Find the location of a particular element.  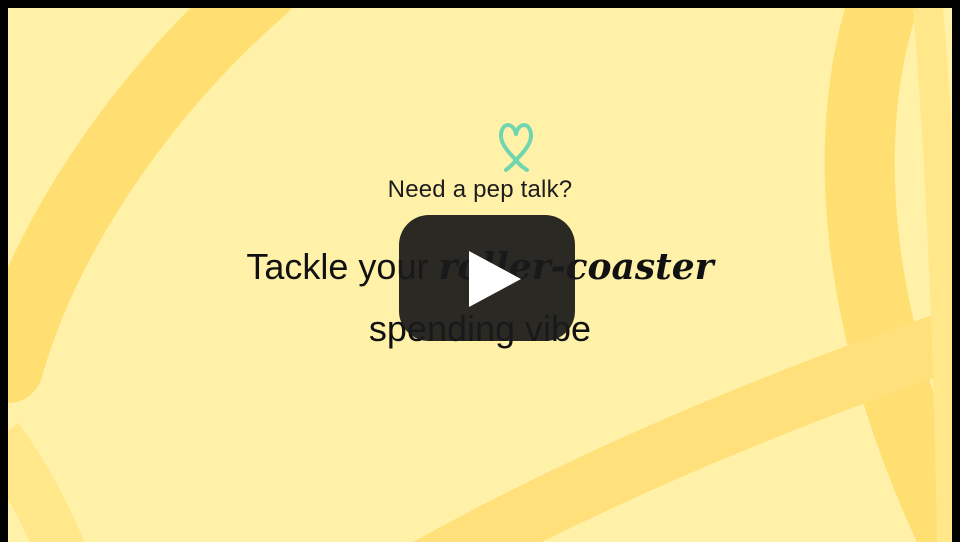

play-button is located at coordinates (487, 278).